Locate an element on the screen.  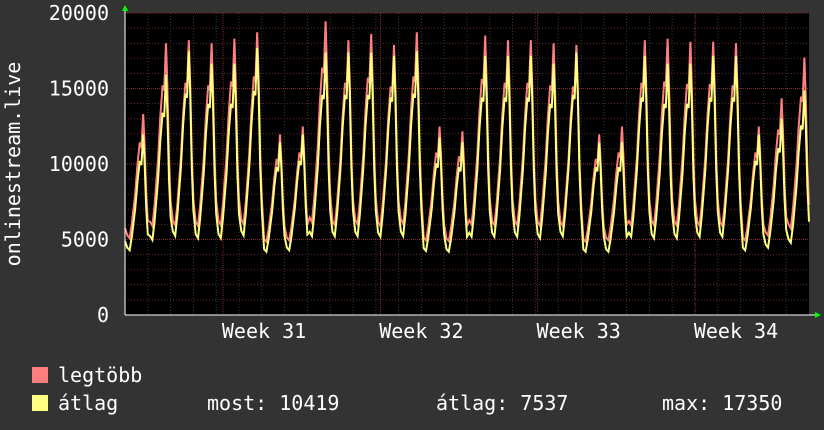
legend-avg-label: átlag is located at coordinates (88, 403).